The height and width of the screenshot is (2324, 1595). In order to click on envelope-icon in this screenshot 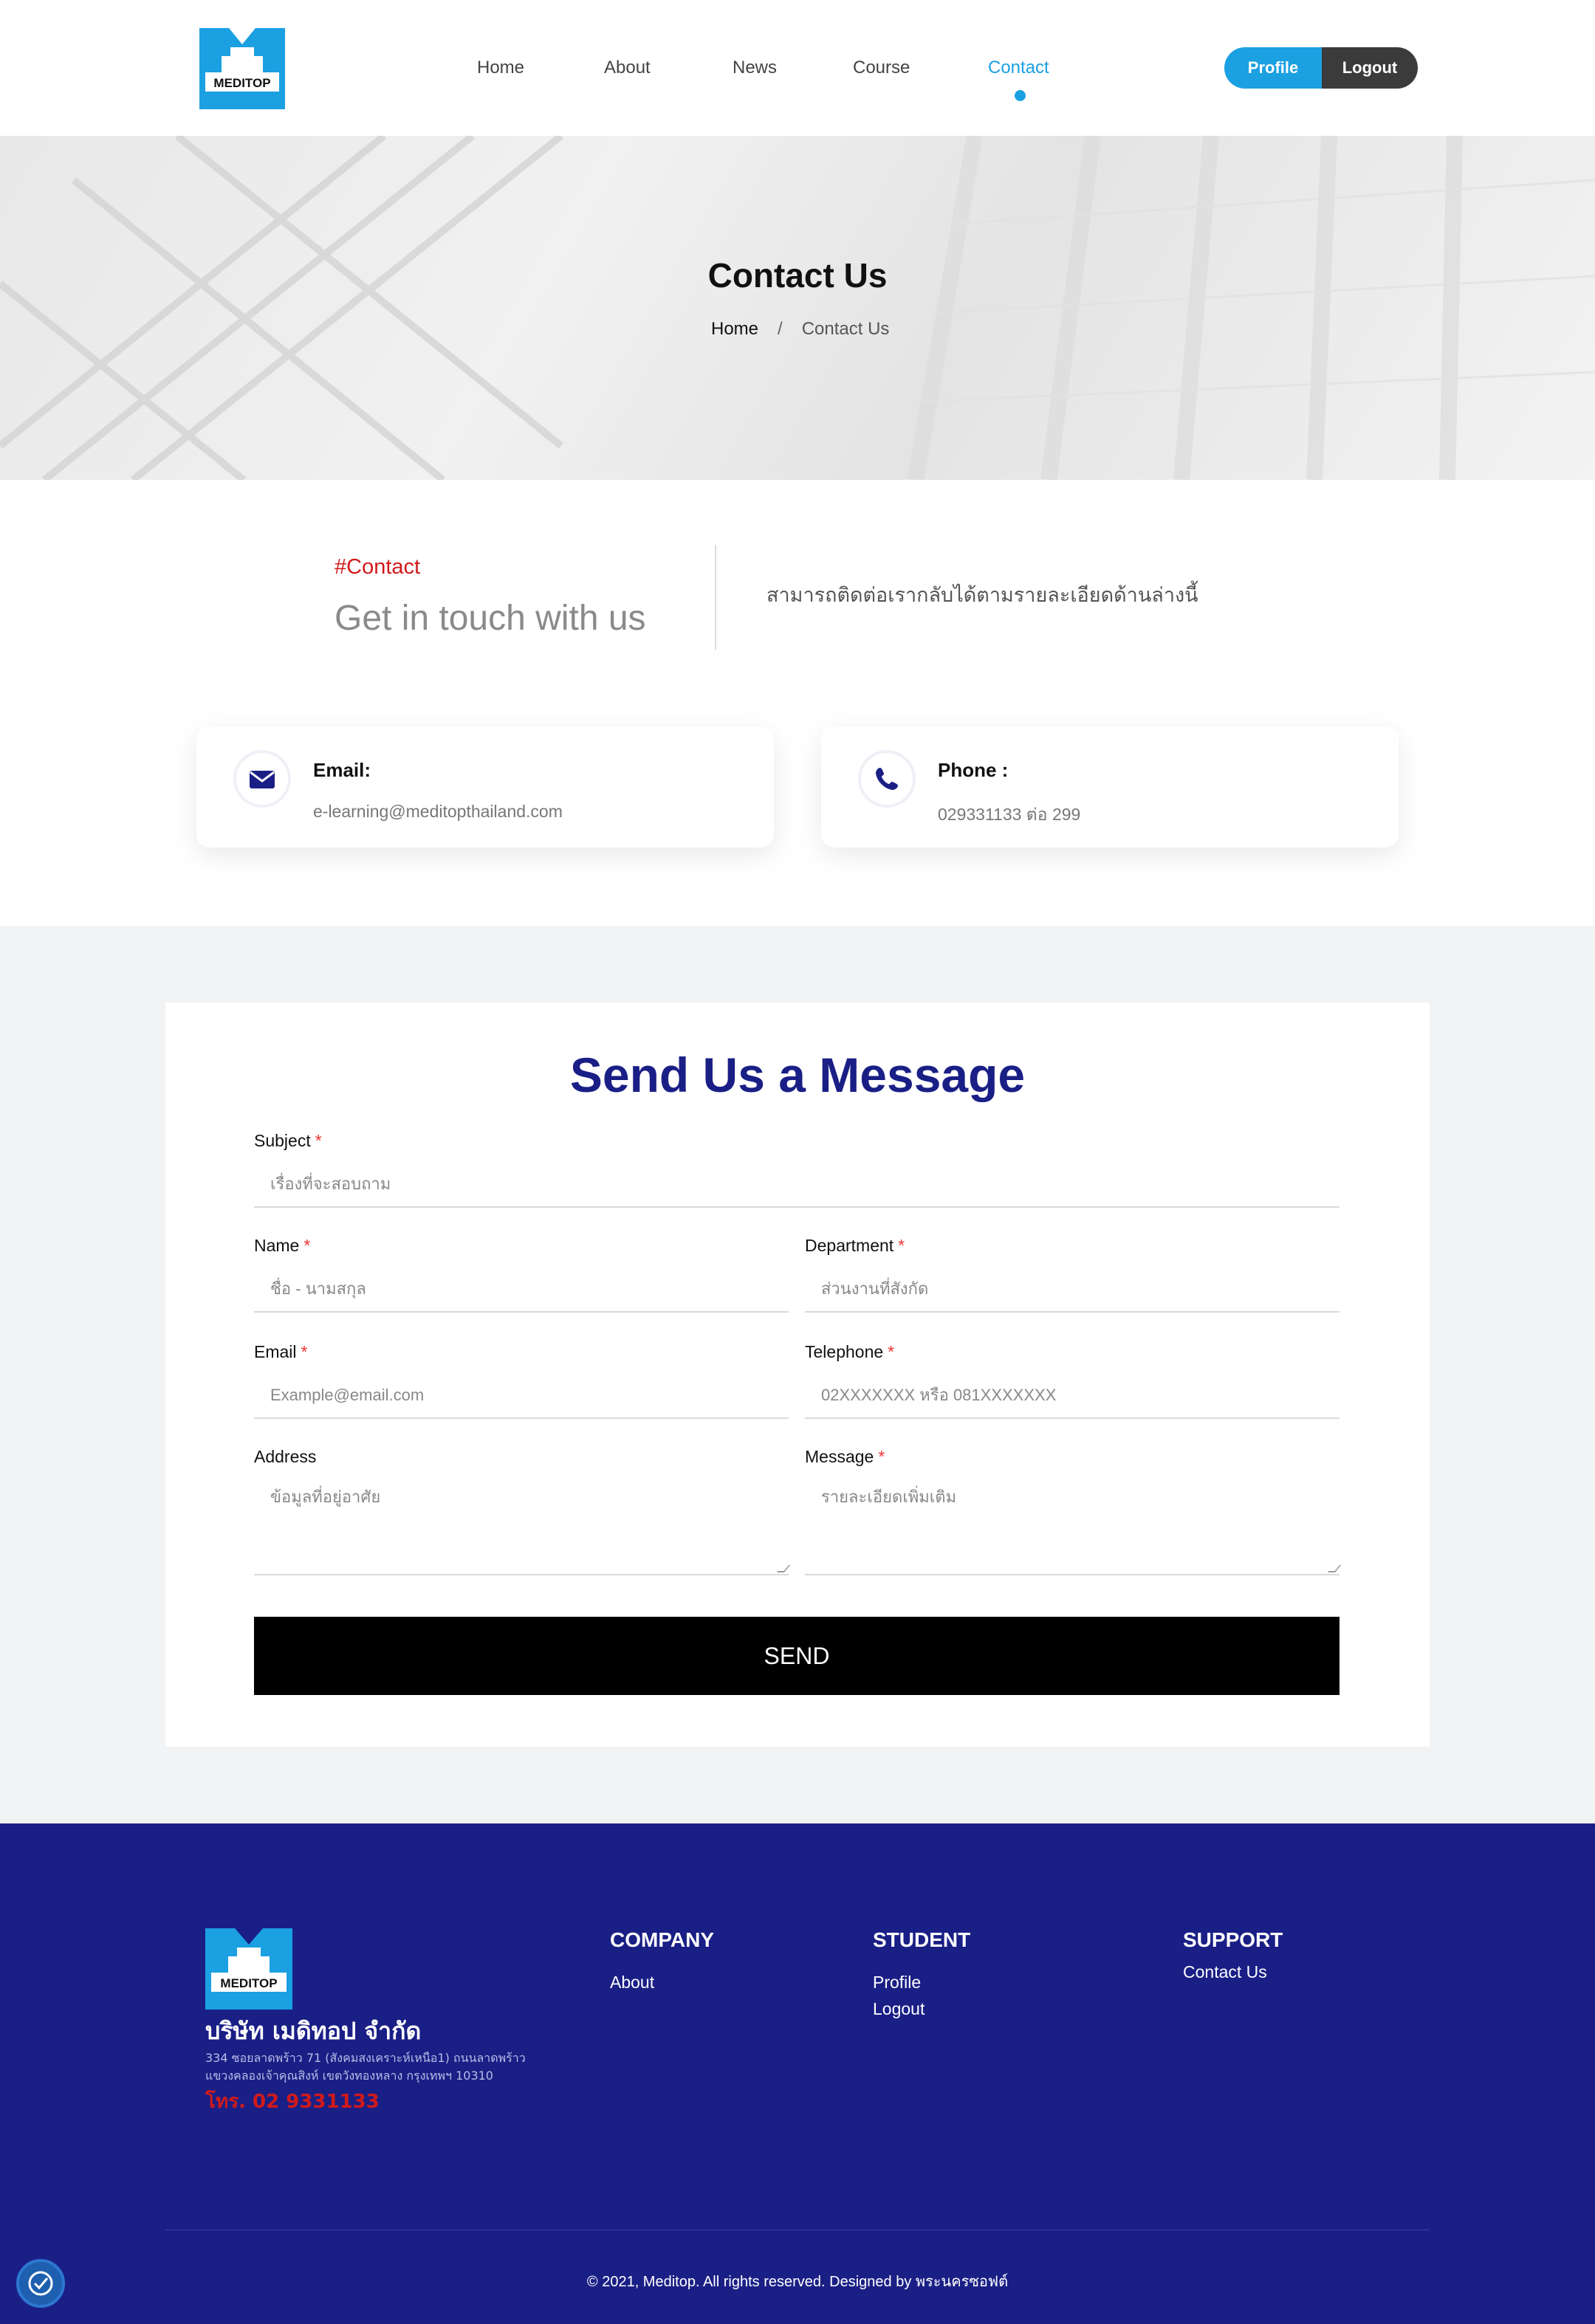, I will do `click(262, 779)`.